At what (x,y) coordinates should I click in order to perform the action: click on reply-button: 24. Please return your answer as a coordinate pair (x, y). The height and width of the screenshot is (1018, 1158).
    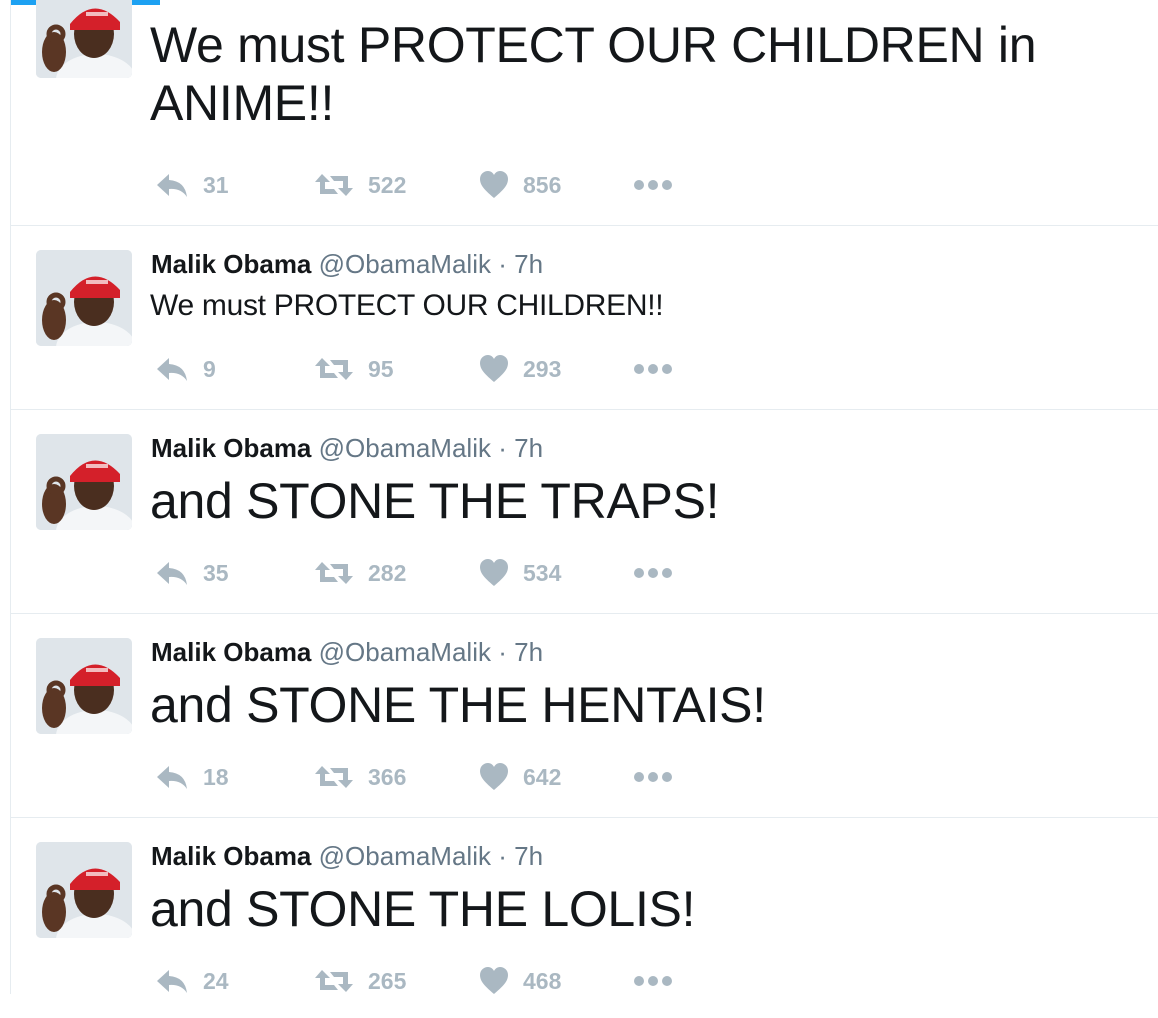
    Looking at the image, I should click on (192, 981).